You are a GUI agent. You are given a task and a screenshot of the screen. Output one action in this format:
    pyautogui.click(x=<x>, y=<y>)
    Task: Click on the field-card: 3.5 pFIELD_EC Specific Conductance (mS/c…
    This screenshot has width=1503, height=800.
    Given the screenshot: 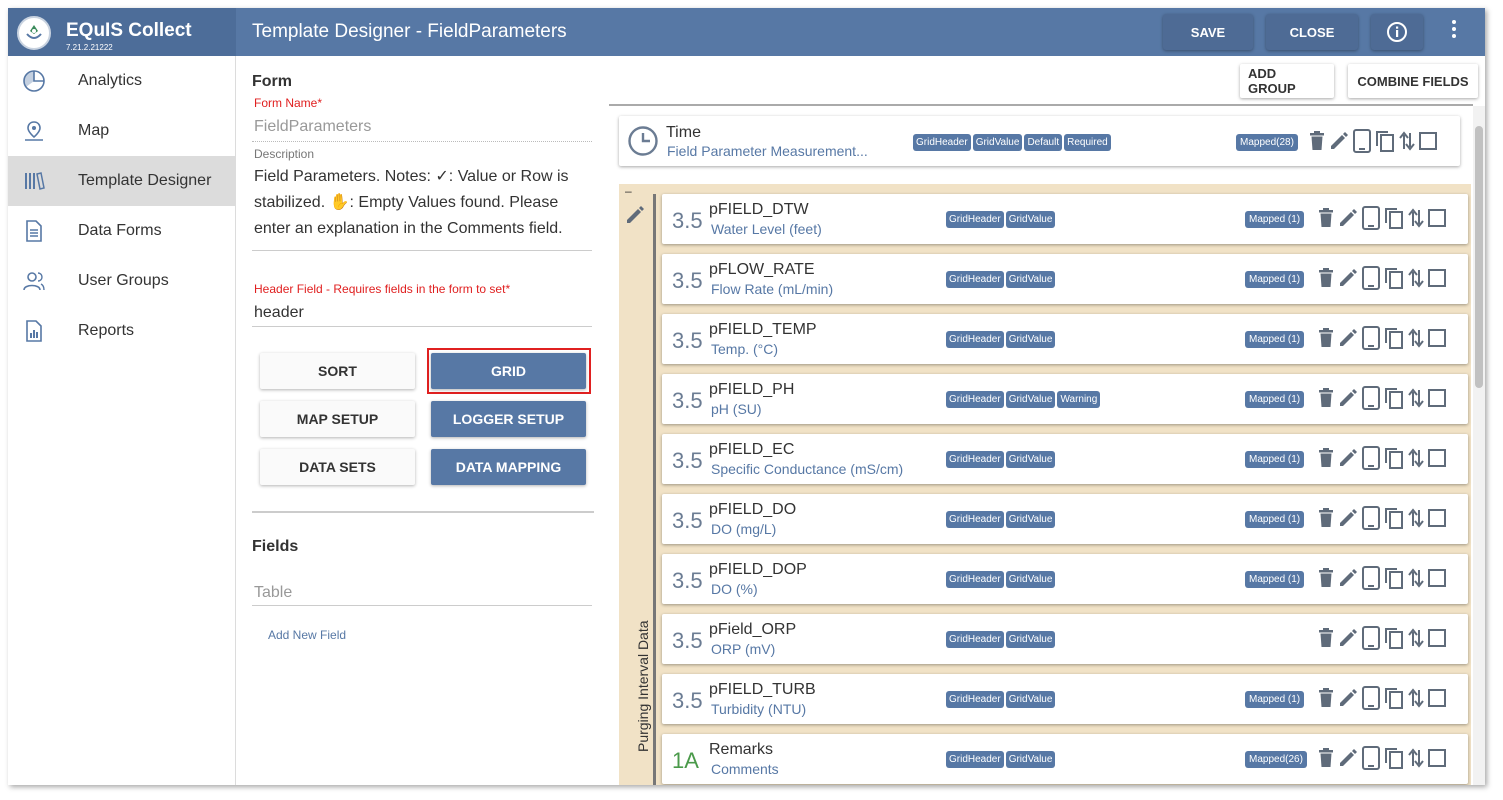 What is the action you would take?
    pyautogui.click(x=1065, y=459)
    